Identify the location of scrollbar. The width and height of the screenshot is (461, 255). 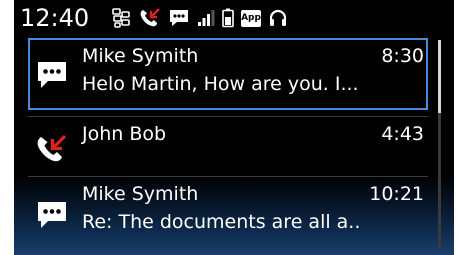
(439, 144).